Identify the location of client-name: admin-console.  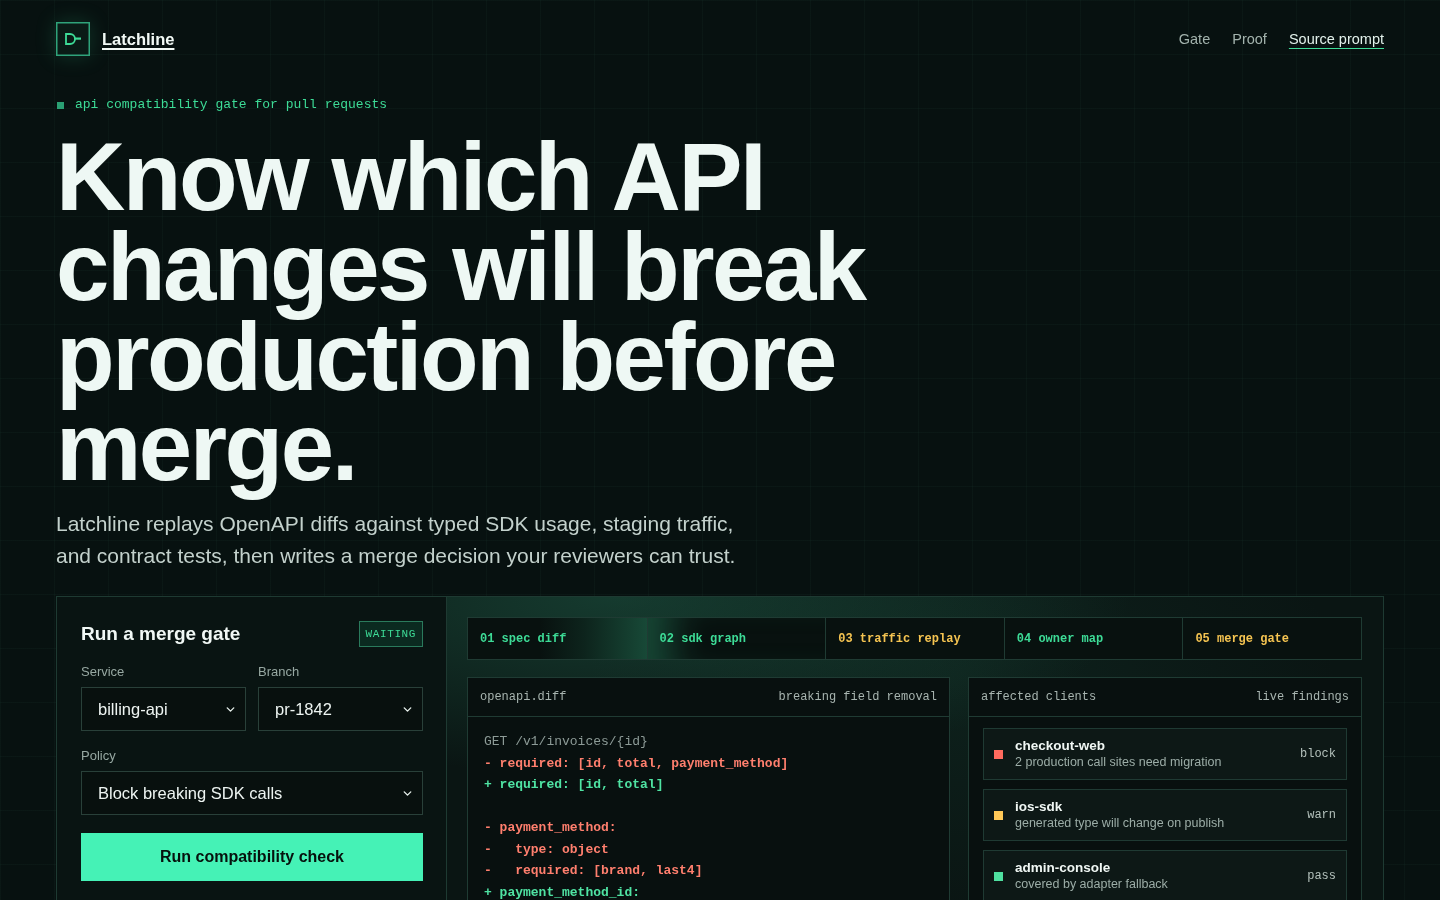
(1063, 867).